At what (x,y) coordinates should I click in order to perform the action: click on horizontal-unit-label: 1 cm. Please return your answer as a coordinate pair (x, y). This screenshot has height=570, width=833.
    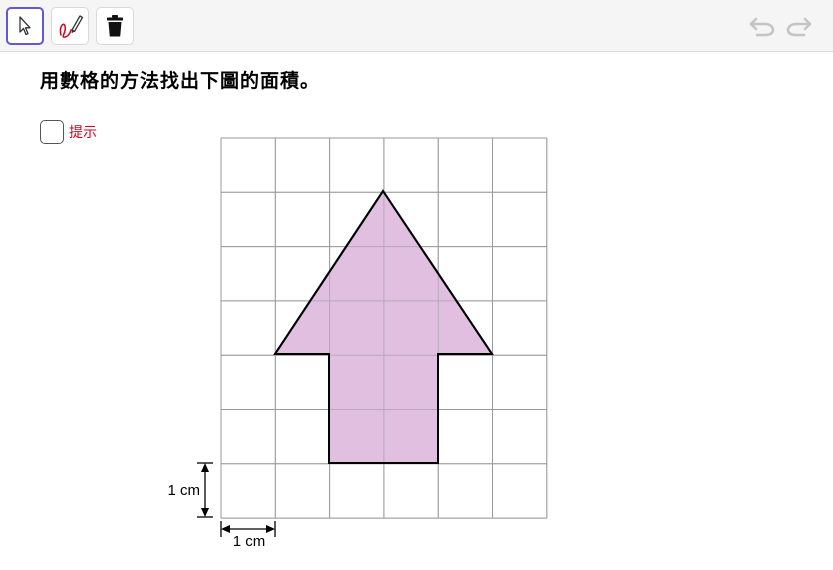
    Looking at the image, I should click on (249, 541).